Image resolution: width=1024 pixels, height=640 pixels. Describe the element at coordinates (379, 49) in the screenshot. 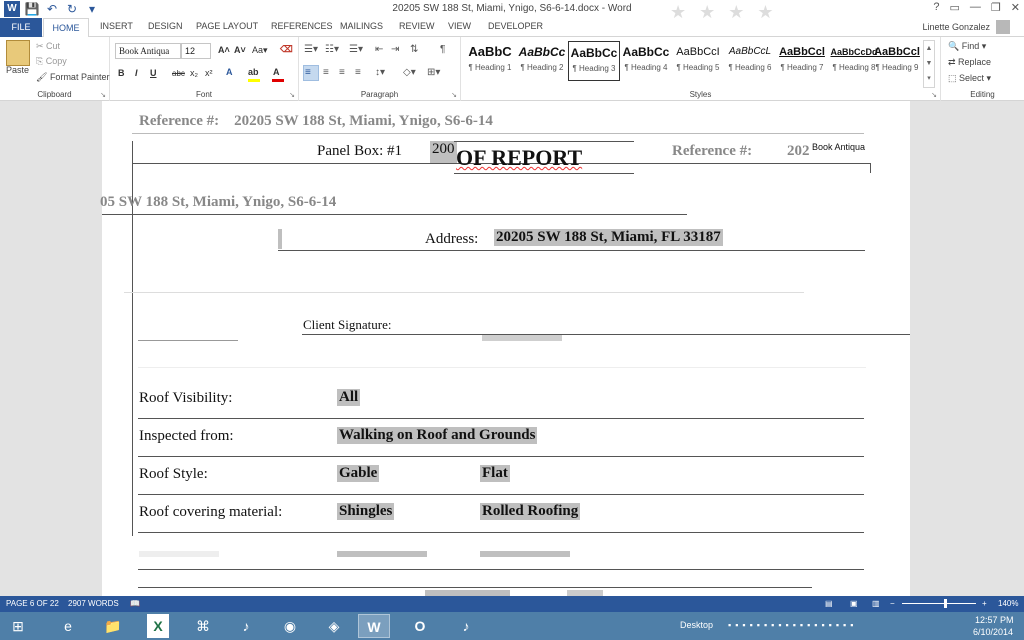

I see `decrease-indent-icon: ⇤` at that location.